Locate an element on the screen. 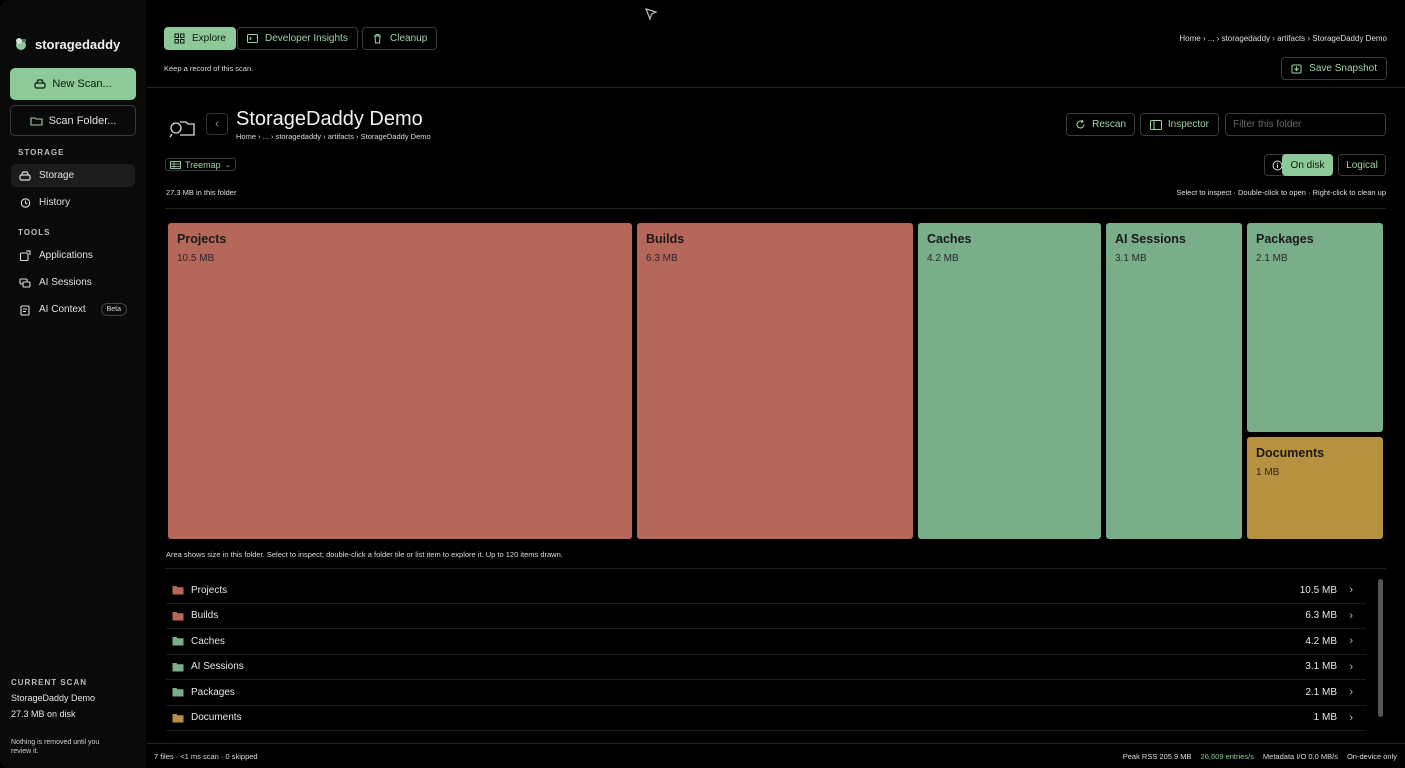 Image resolution: width=1405 pixels, height=768 pixels. app-logo-icon is located at coordinates (21, 44).